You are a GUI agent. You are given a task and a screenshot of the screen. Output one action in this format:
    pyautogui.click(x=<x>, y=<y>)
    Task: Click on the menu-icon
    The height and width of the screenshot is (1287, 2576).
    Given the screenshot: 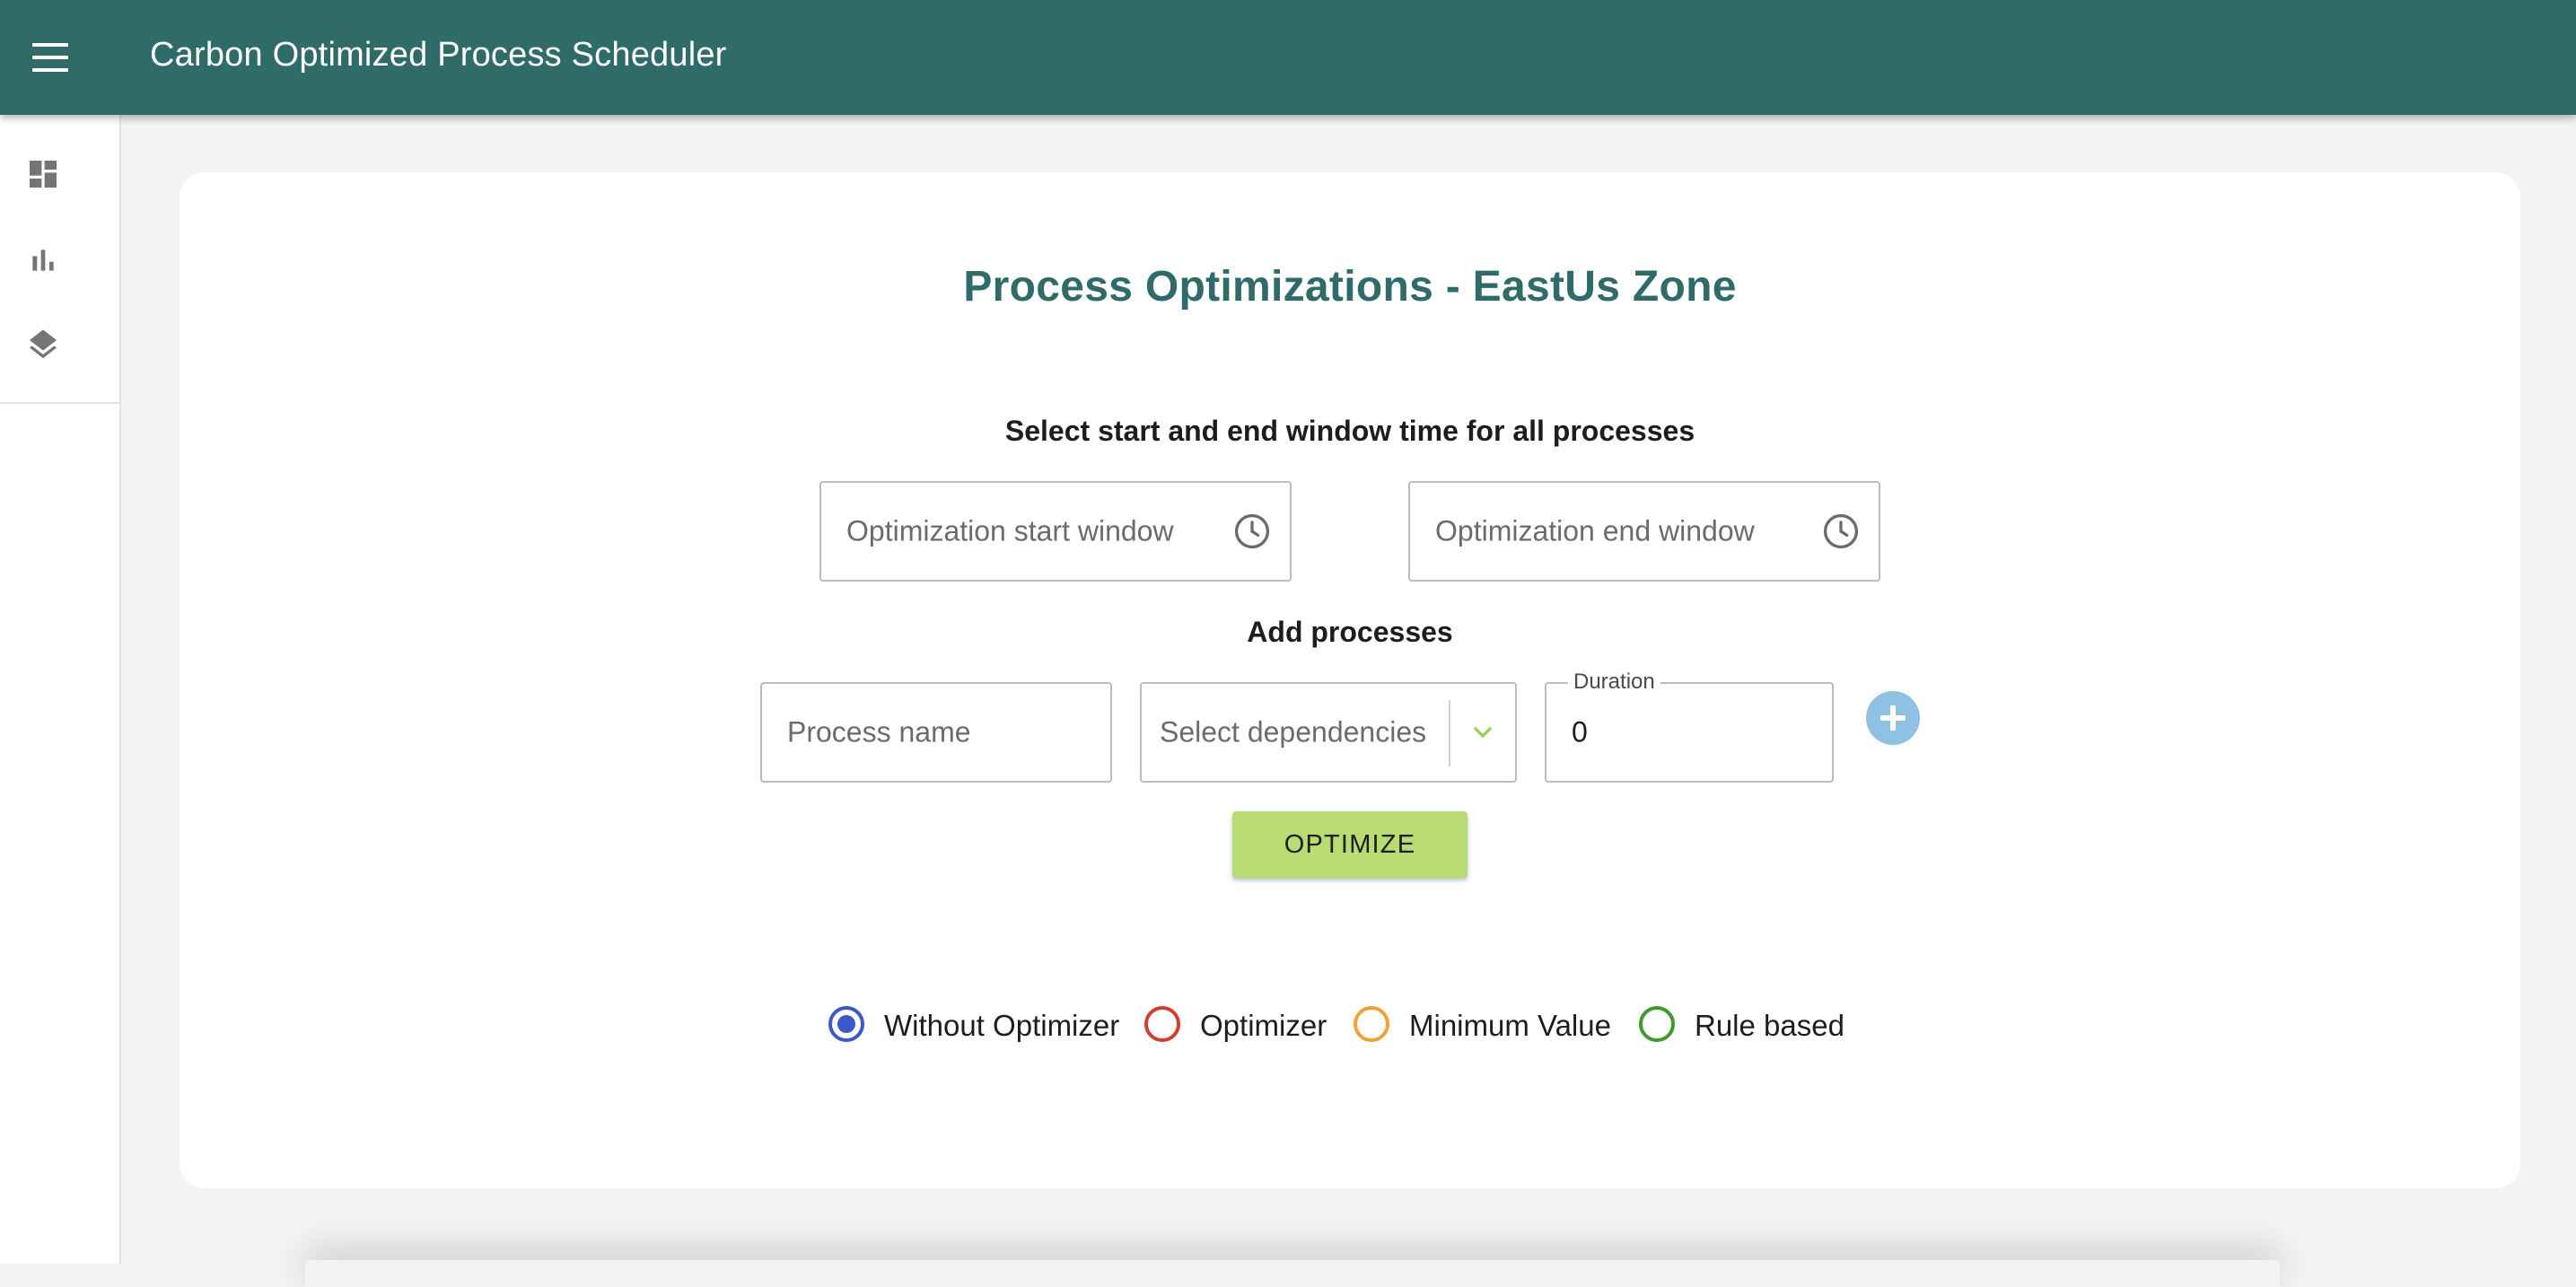 What is the action you would take?
    pyautogui.click(x=50, y=57)
    